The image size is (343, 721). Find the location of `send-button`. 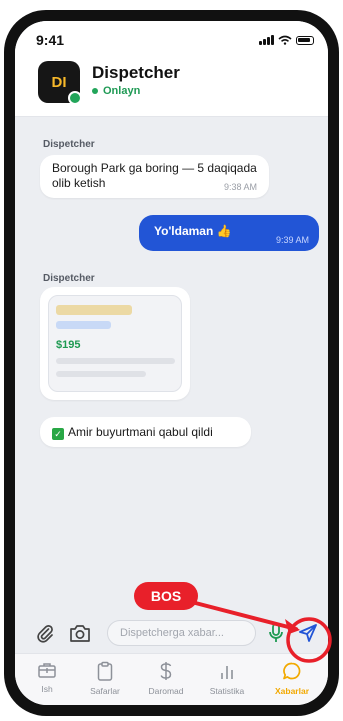

send-button is located at coordinates (308, 633).